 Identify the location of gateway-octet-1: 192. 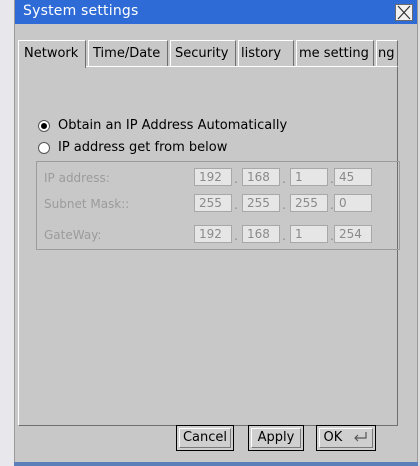
(213, 234).